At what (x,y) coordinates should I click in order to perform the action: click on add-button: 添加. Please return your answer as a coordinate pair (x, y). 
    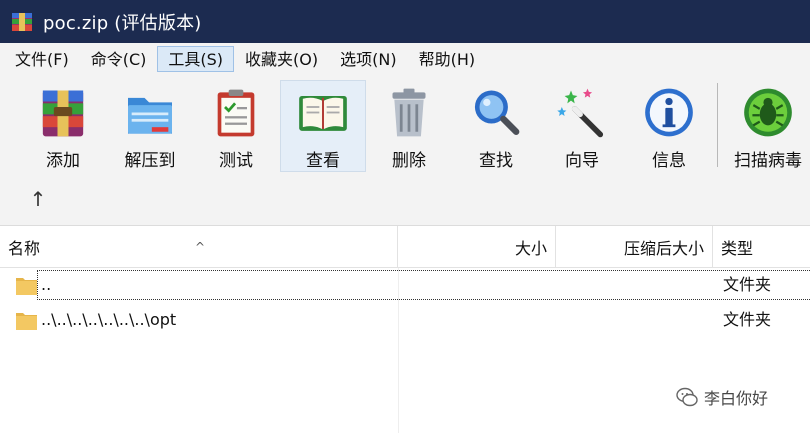
    Looking at the image, I should click on (63, 126).